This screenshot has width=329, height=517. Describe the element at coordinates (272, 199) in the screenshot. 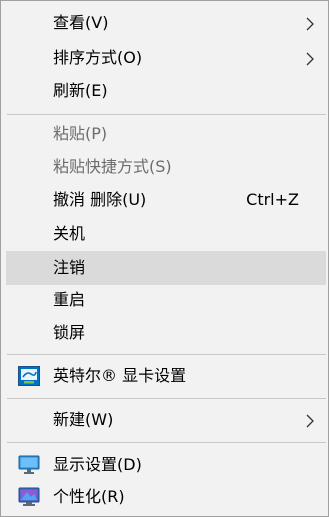

I see `menu-item-shortcut: Ctrl+Z` at that location.